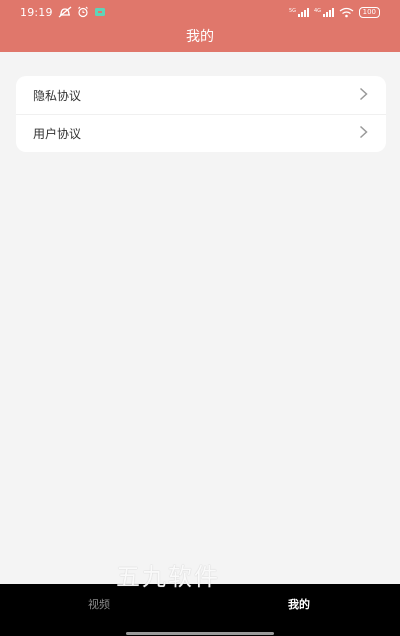 This screenshot has height=636, width=400. Describe the element at coordinates (200, 26) in the screenshot. I see `app-header: 19:19 5G 4G 100 我的` at that location.